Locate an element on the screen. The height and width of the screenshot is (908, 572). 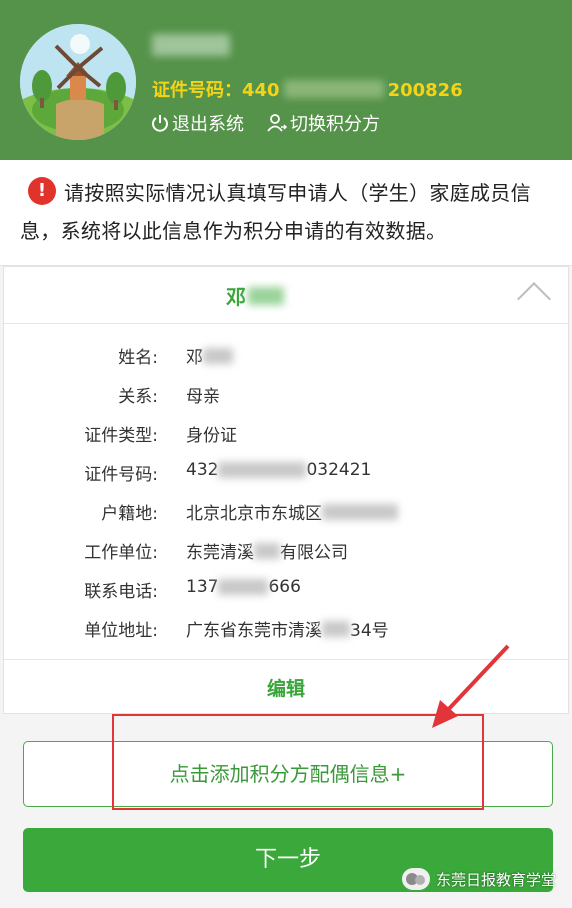
field-label: 户籍地: is located at coordinates (129, 514).